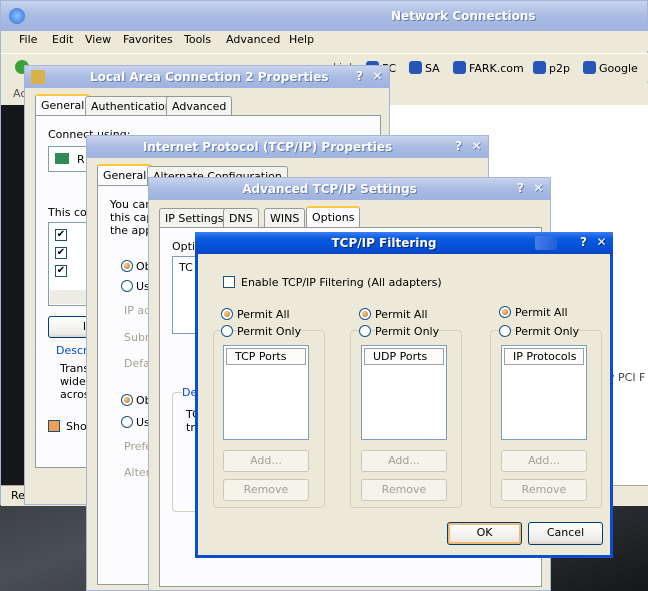 Image resolution: width=648 pixels, height=591 pixels. What do you see at coordinates (329, 189) in the screenshot?
I see `advanced-title: Advanced TCP/IP Settings` at bounding box center [329, 189].